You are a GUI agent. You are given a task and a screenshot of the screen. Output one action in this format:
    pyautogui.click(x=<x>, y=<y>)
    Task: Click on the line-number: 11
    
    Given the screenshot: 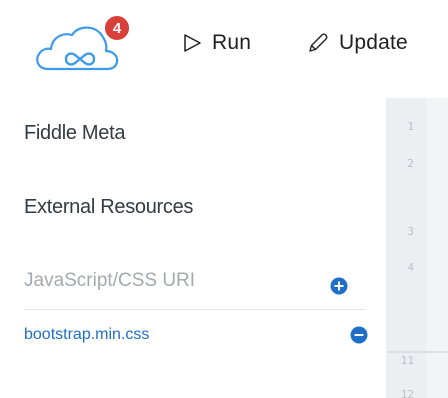 What is the action you would take?
    pyautogui.click(x=407, y=360)
    